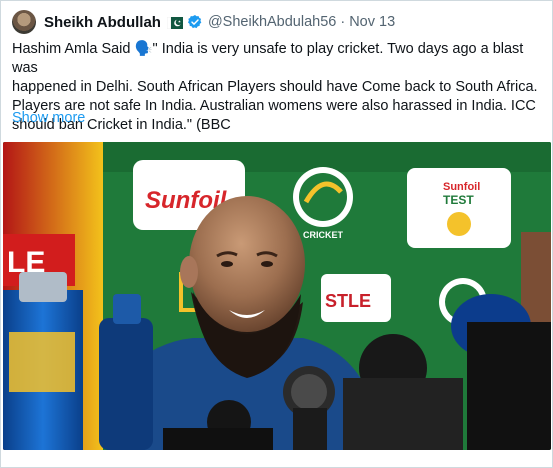  Describe the element at coordinates (461, 187) in the screenshot. I see `sunfoil-test-top-text: Sunfoil` at that location.